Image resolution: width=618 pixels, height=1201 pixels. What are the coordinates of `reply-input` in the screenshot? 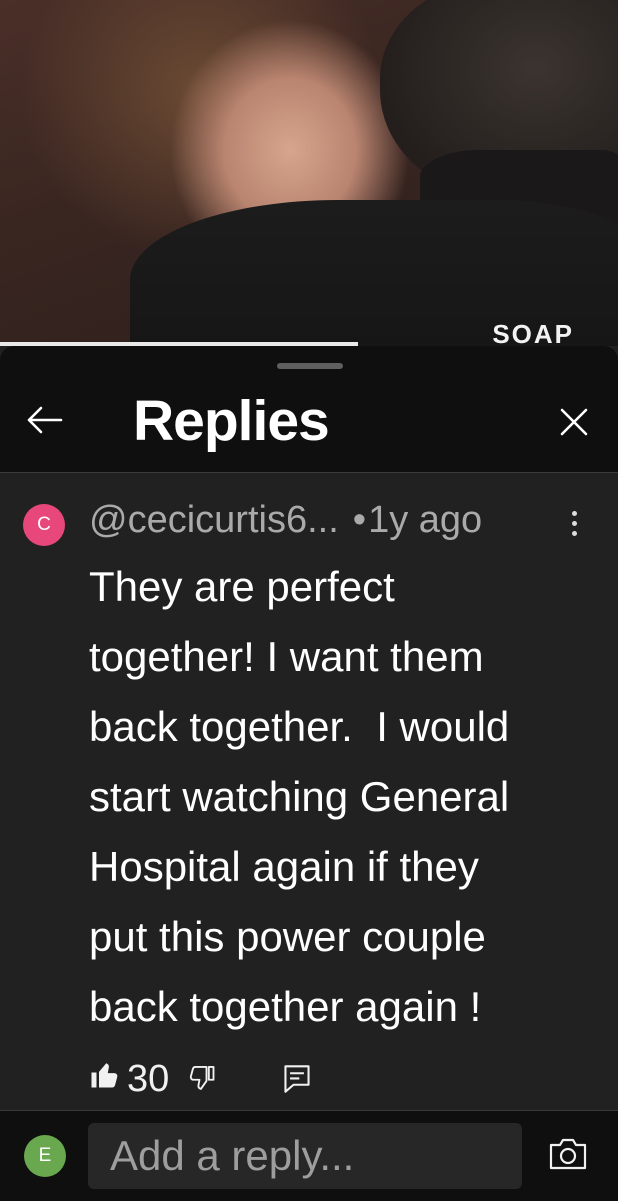 It's located at (305, 1156).